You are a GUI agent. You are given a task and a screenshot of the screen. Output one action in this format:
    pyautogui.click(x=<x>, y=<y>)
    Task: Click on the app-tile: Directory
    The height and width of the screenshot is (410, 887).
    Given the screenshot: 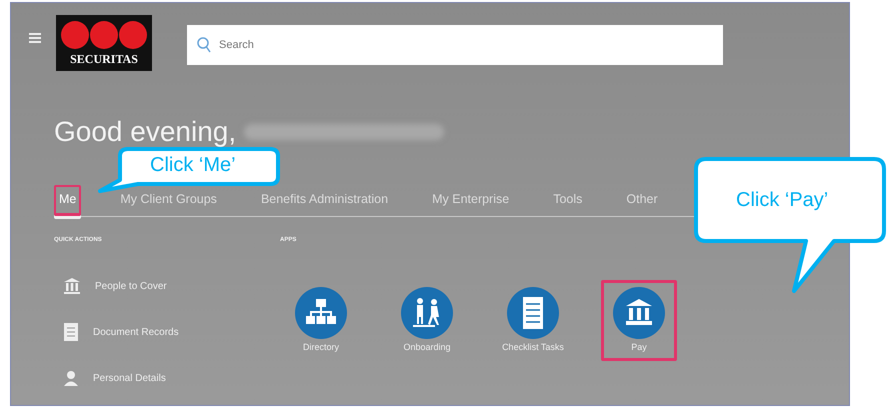 What is the action you would take?
    pyautogui.click(x=321, y=320)
    